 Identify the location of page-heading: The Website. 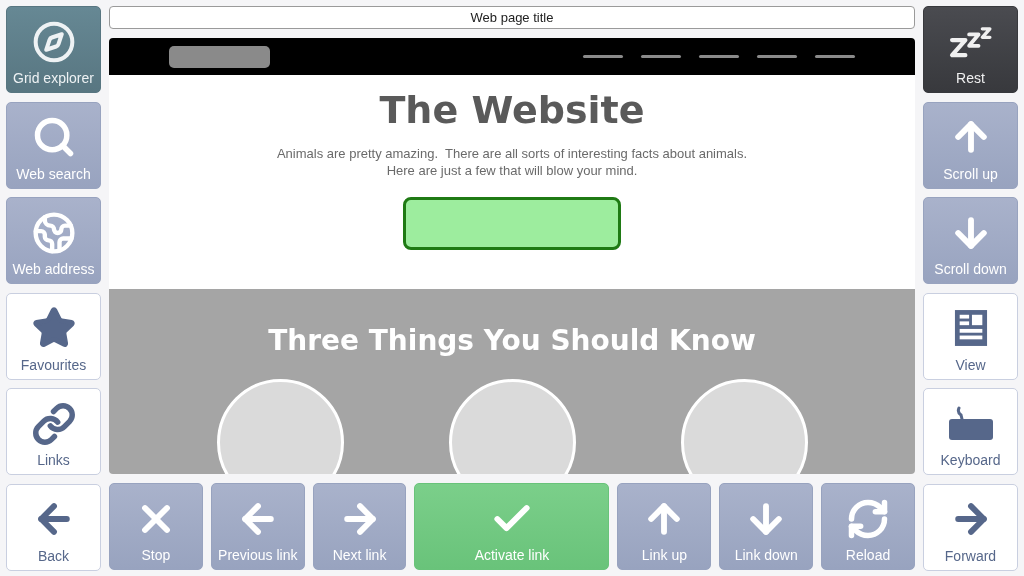
(512, 110).